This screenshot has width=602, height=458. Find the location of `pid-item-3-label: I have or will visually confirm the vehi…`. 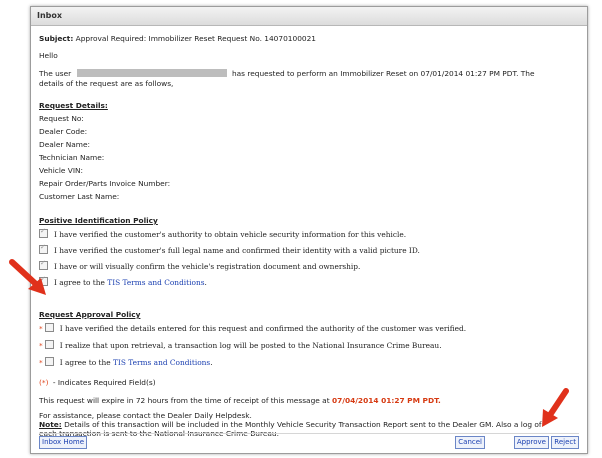

pid-item-3-label: I have or will visually confirm the vehi… is located at coordinates (207, 266).